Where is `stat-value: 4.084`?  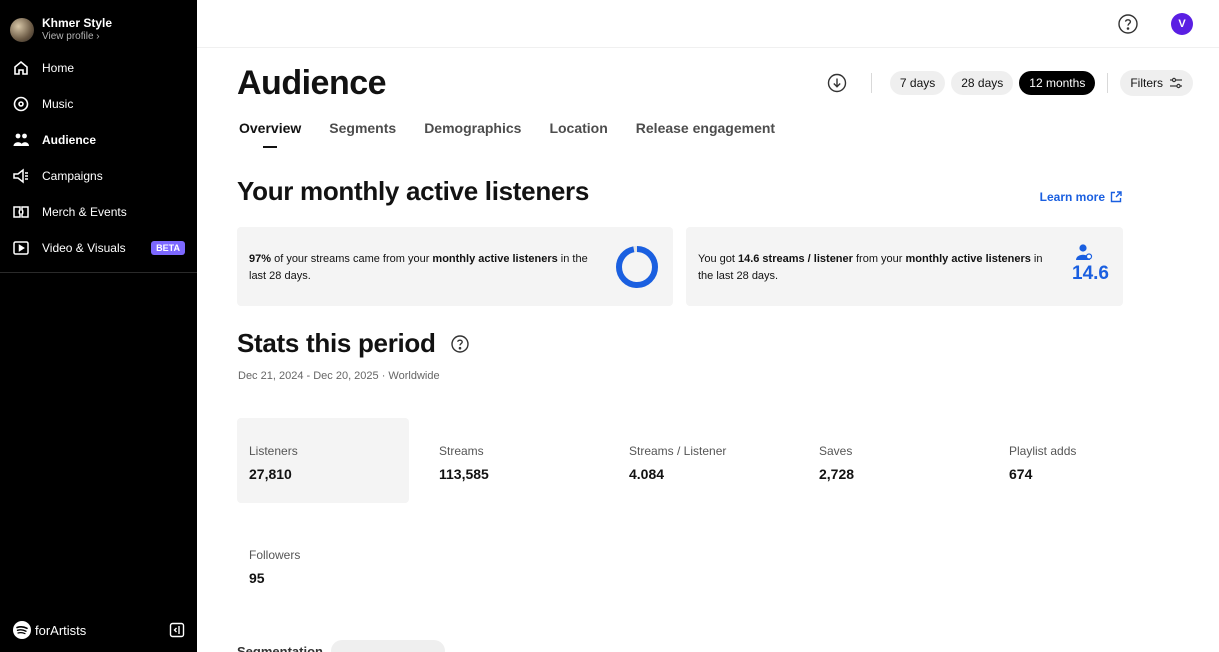
stat-value: 4.084 is located at coordinates (647, 474).